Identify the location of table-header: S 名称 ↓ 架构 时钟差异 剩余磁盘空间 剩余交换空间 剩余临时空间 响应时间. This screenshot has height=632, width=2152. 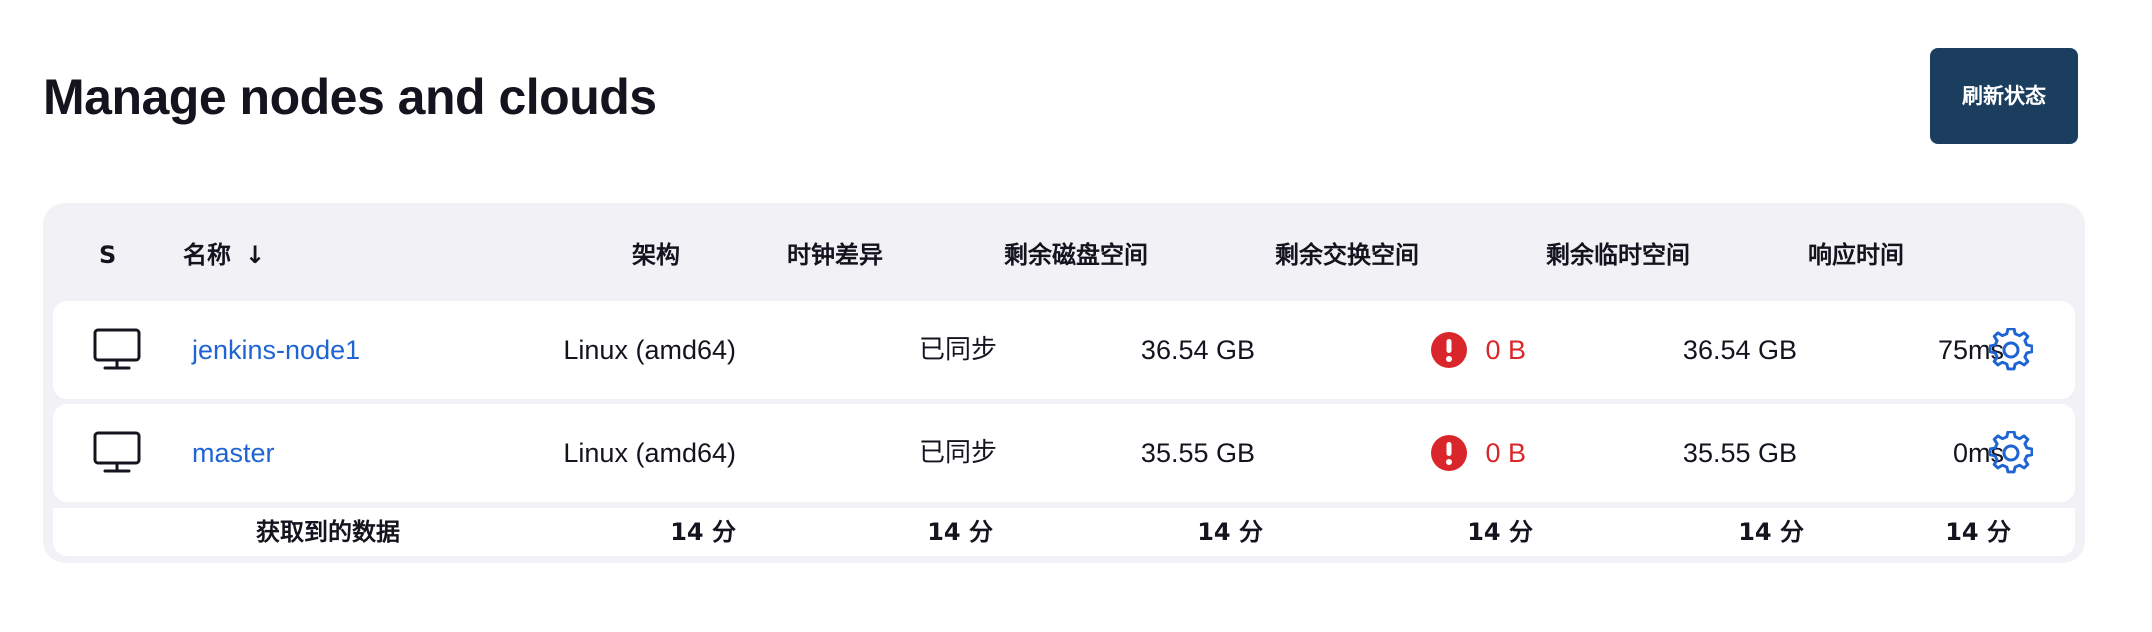
(1064, 252).